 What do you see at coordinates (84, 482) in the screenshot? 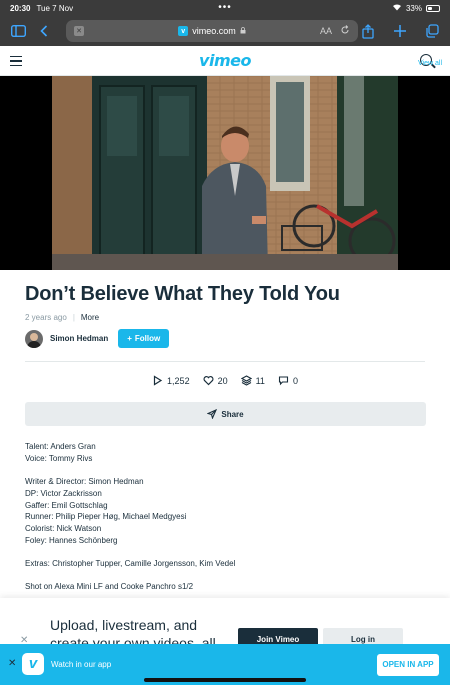
I see `description-line: Writer & Director: Simon Hedman` at bounding box center [84, 482].